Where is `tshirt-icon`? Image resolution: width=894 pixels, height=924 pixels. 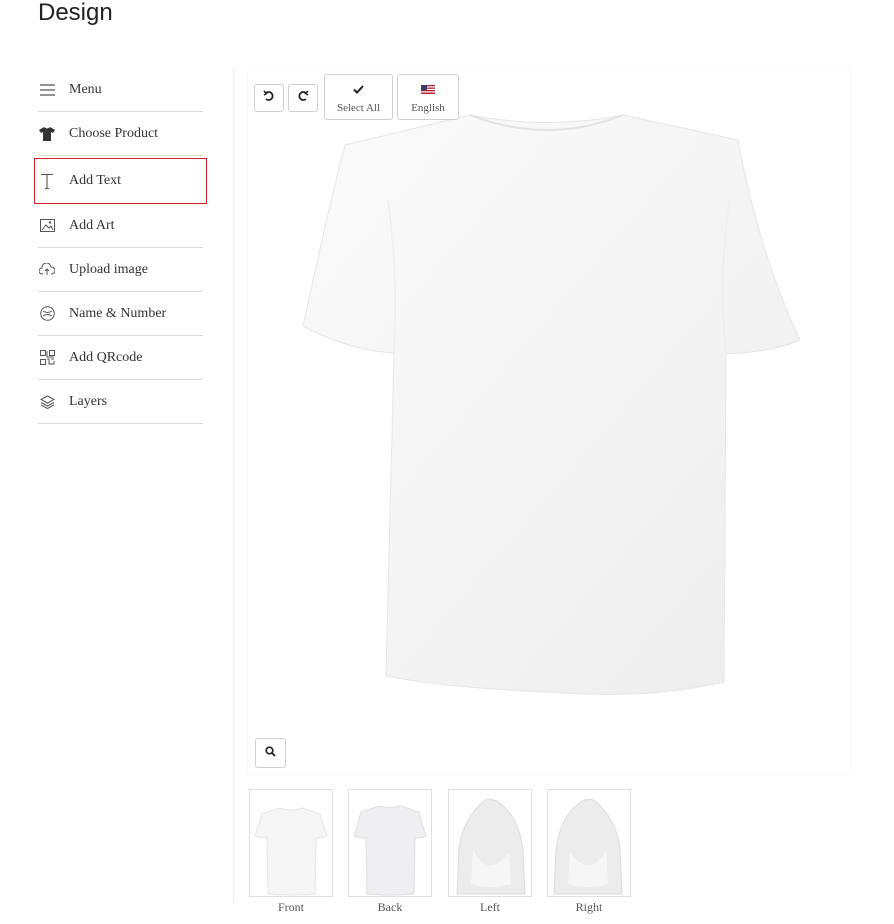 tshirt-icon is located at coordinates (47, 134).